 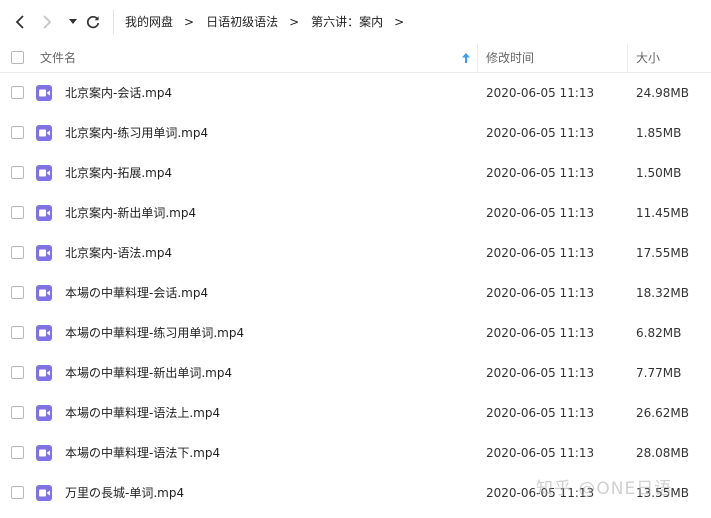 I want to click on breadcrumb-item-my-drive: 我的网盘, so click(x=149, y=21).